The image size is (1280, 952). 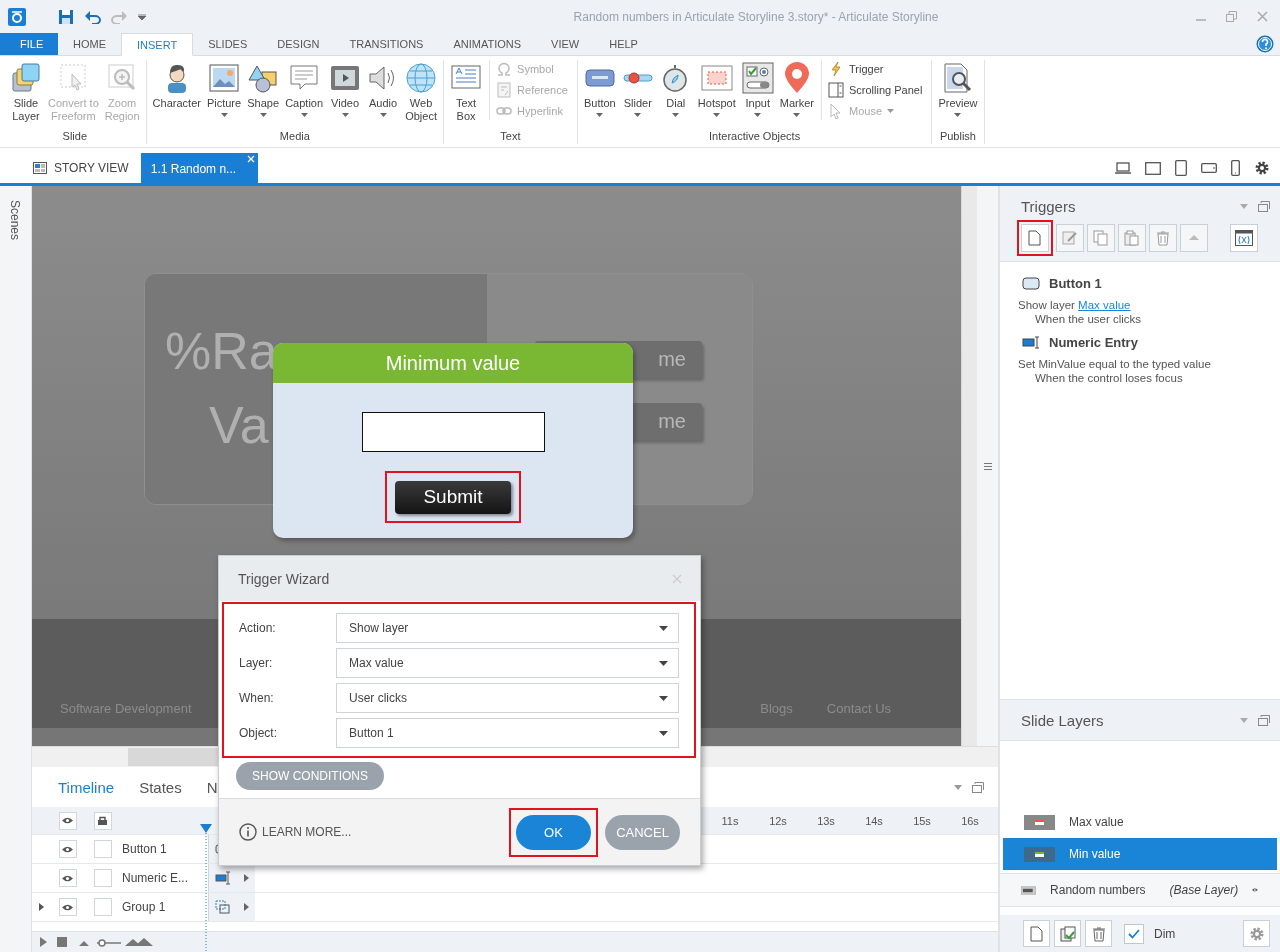 I want to click on dropdown-field: Max value, so click(x=507, y=663).